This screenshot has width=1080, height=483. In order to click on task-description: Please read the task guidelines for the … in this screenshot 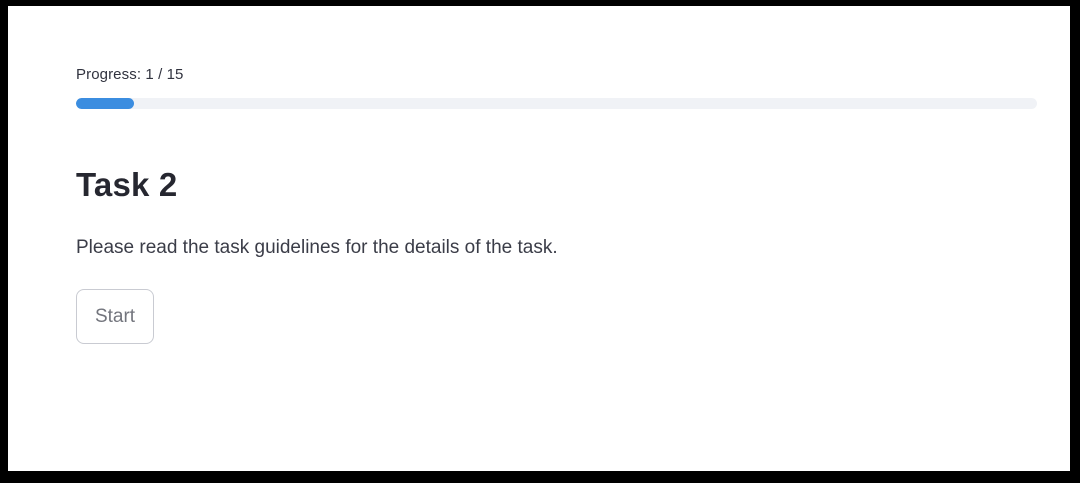, I will do `click(317, 247)`.